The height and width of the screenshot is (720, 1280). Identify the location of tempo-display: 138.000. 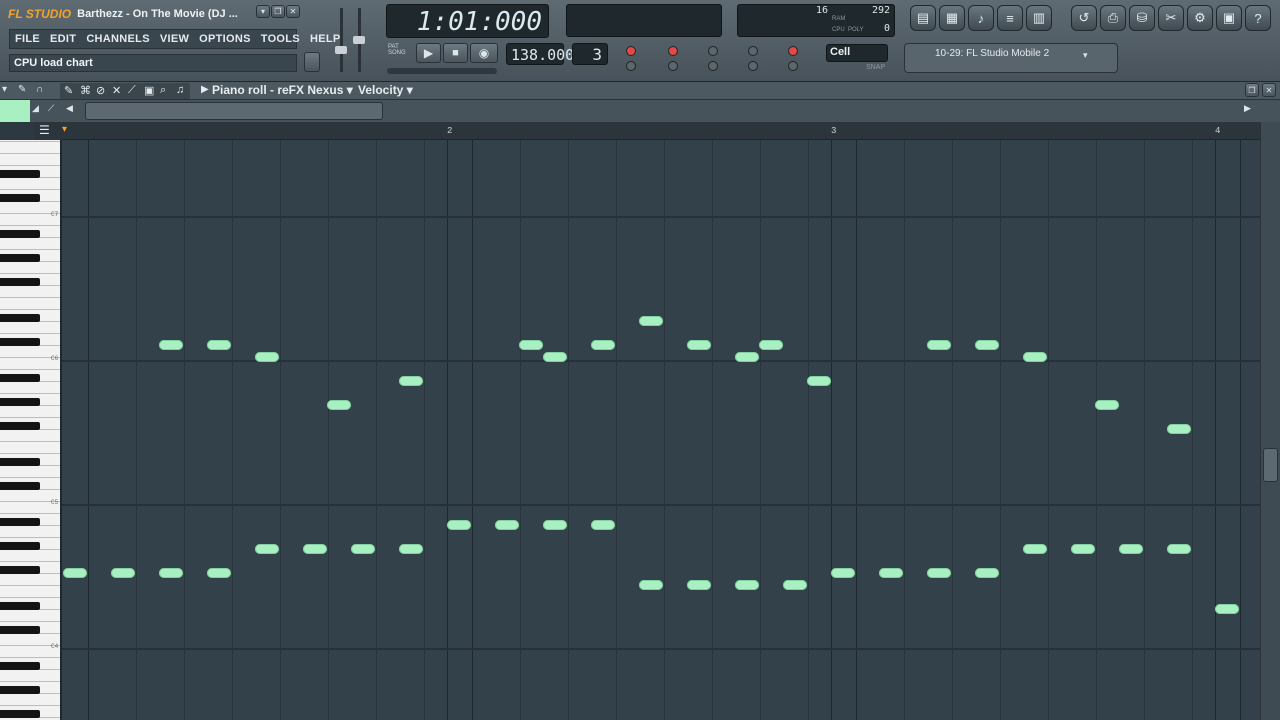
(540, 54).